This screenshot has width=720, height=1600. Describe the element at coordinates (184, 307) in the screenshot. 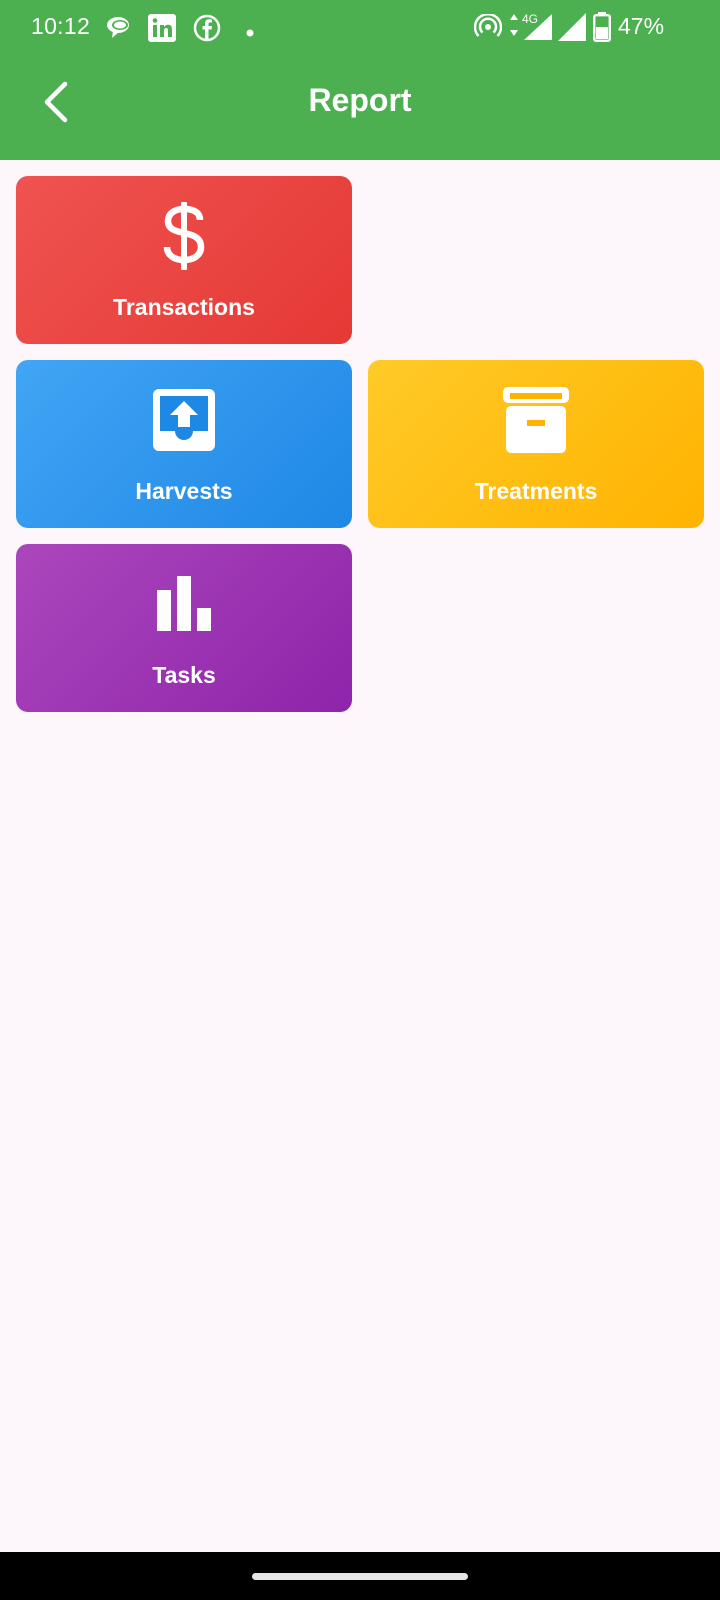

I see `tile-label: Transactions` at that location.